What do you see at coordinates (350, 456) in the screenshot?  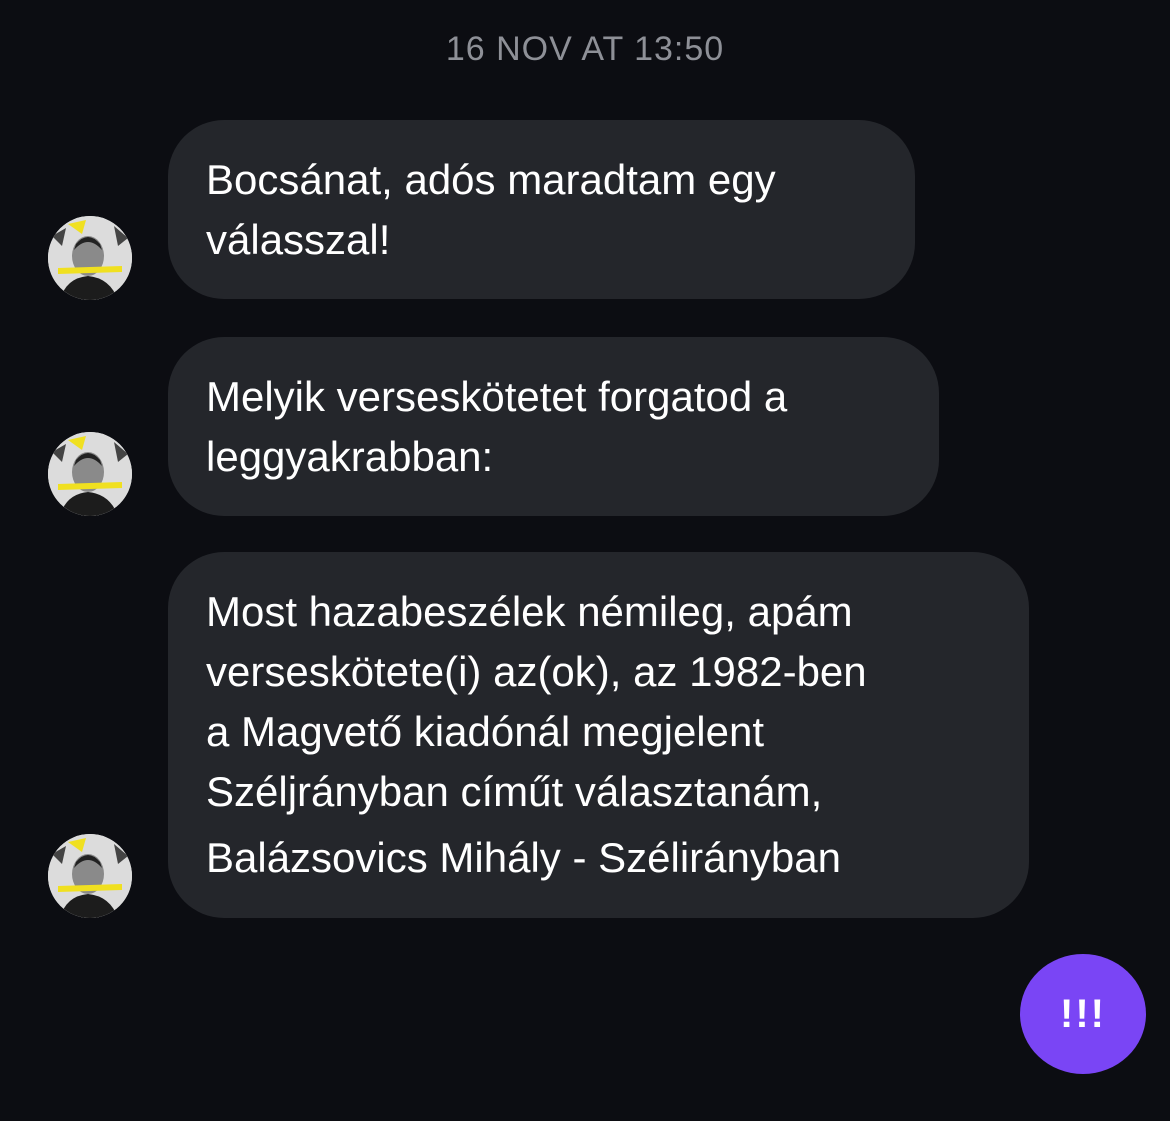 I see `message-text: leggyakrabban:` at bounding box center [350, 456].